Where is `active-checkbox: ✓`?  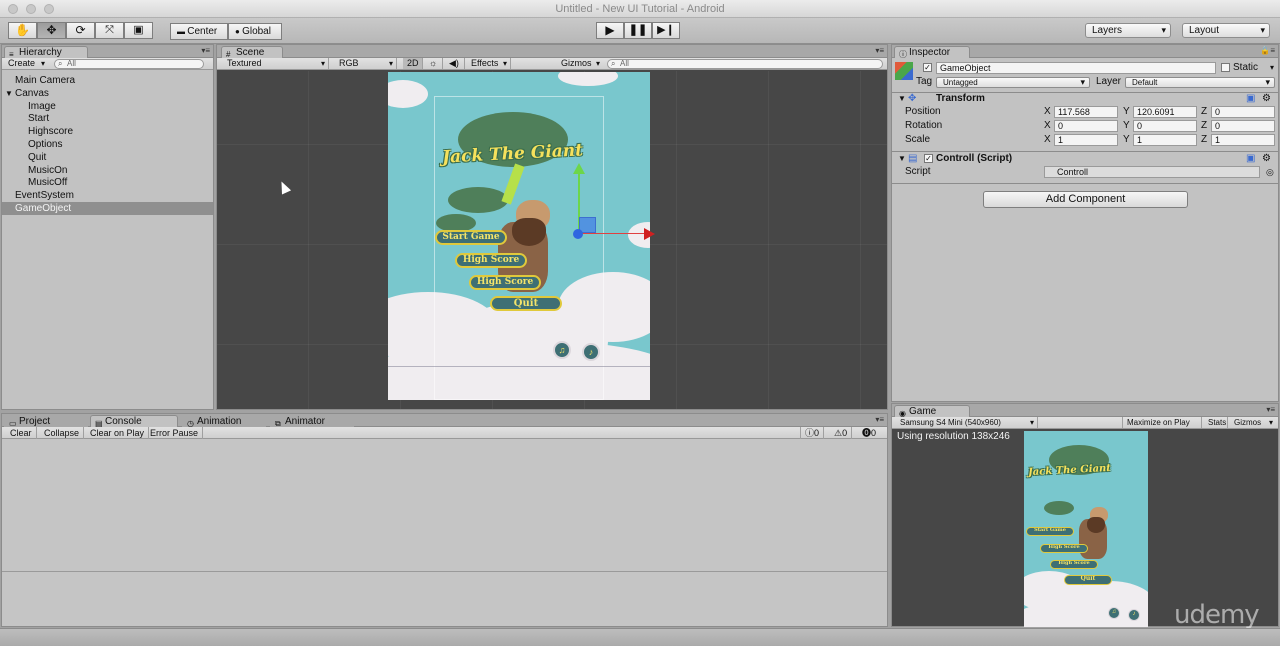 active-checkbox: ✓ is located at coordinates (927, 67).